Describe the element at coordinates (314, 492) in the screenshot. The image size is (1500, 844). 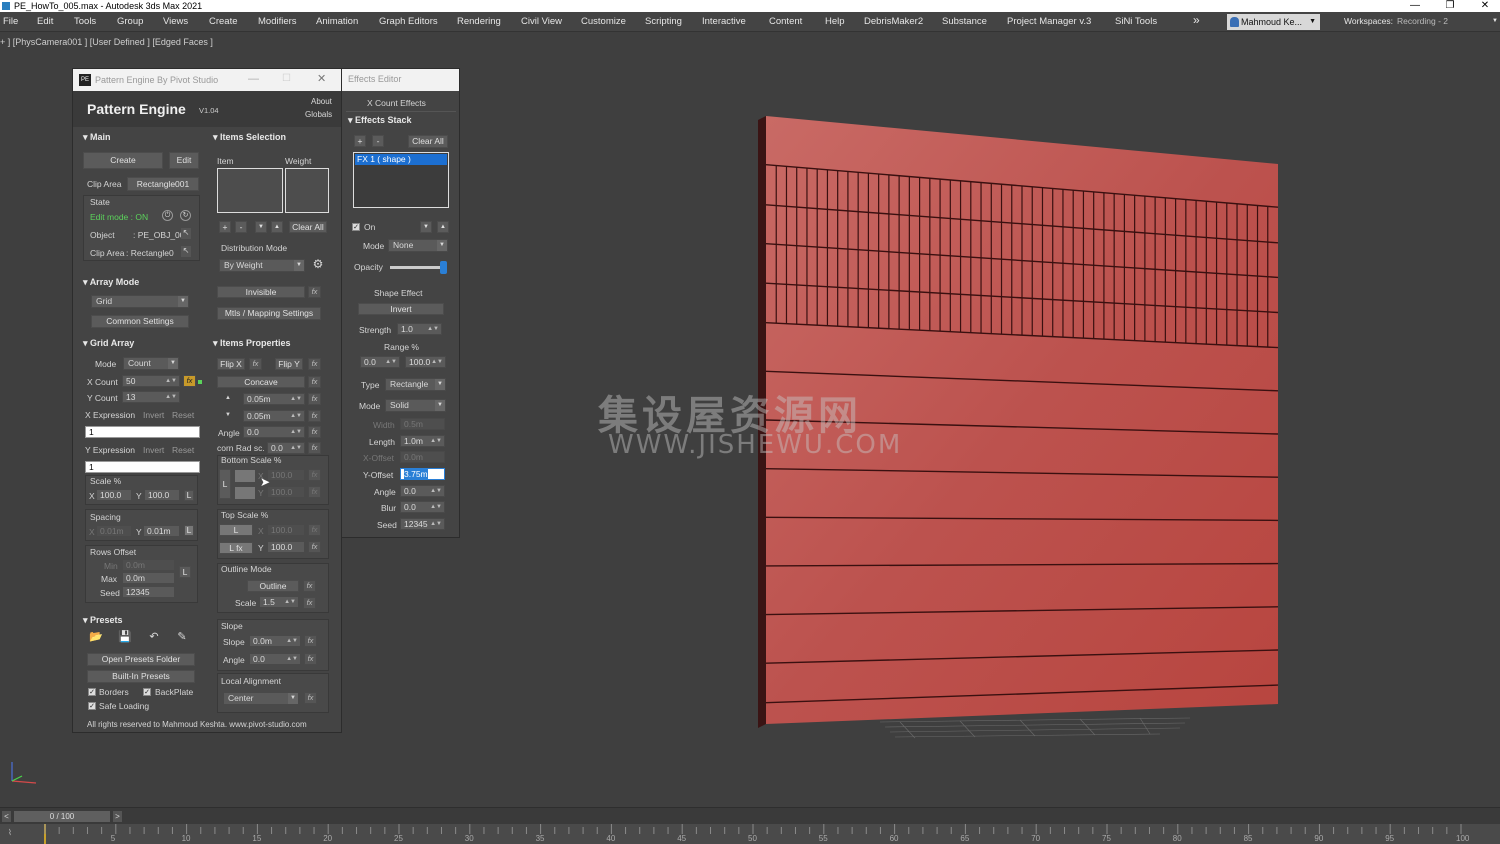
I see `bottom-scale-y-fx-button: fx` at that location.